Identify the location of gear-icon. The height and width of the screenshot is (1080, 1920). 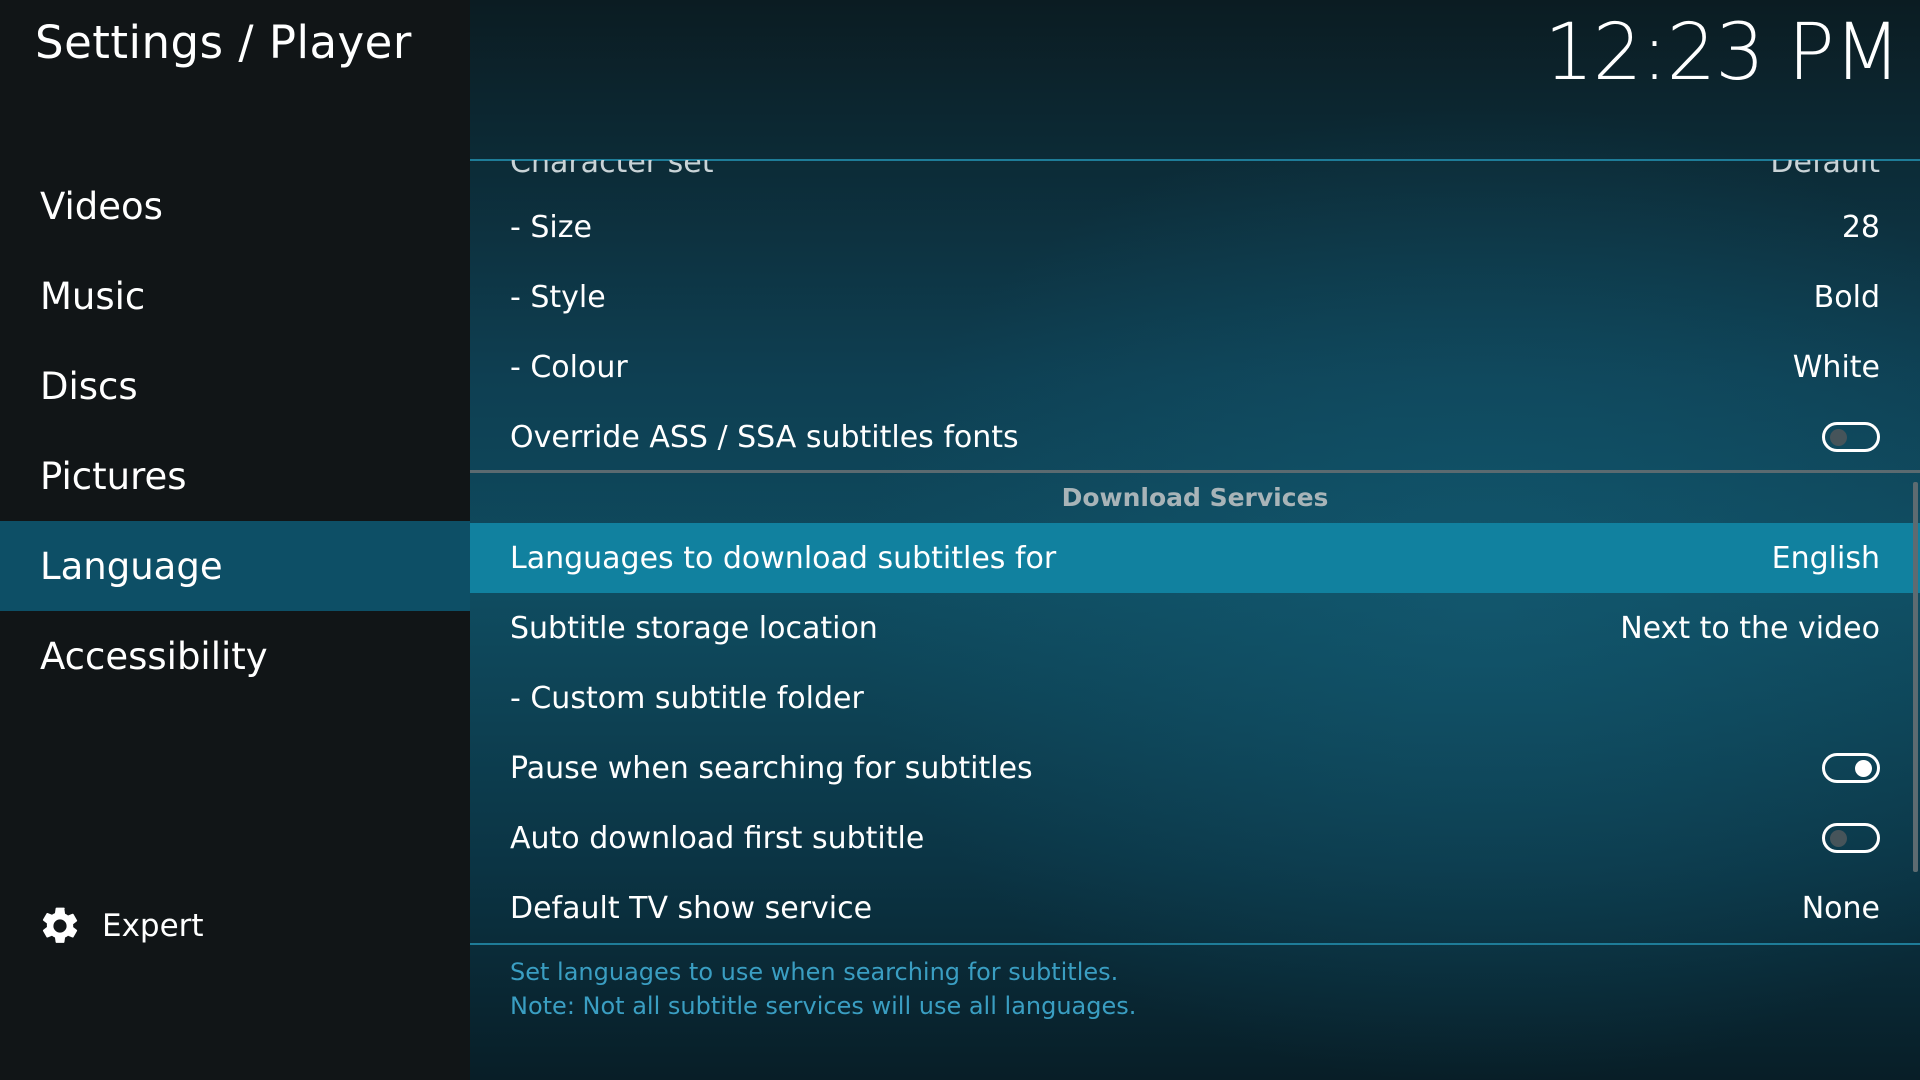
(60, 925).